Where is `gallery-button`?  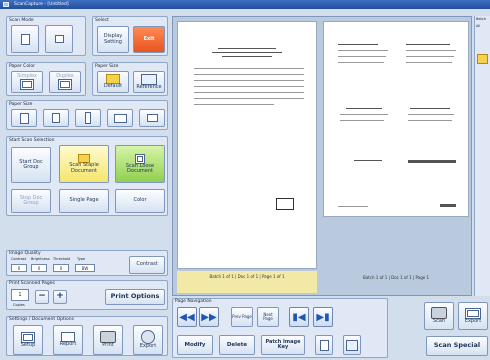
gallery-button is located at coordinates (352, 345).